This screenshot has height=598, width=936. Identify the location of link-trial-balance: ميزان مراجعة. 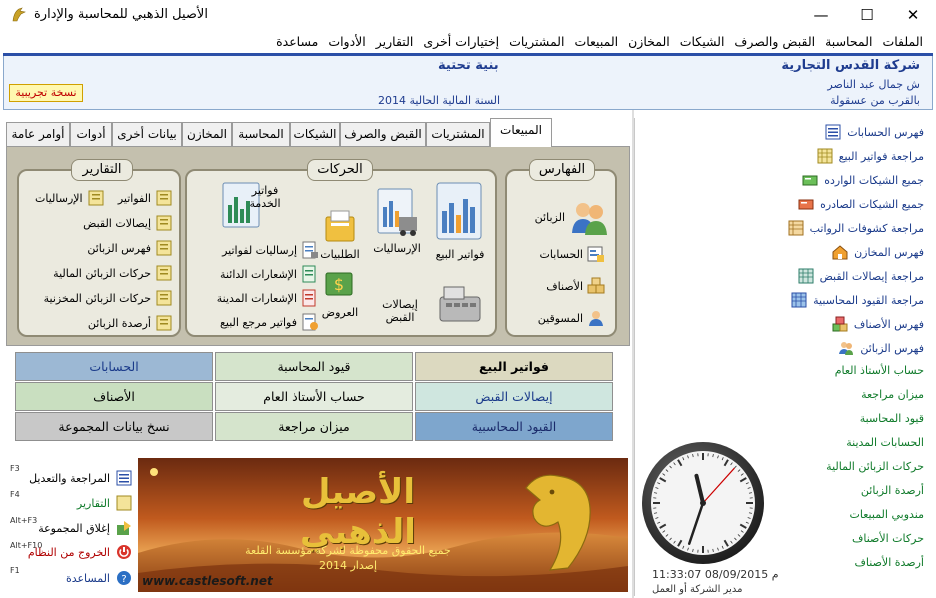
(892, 394).